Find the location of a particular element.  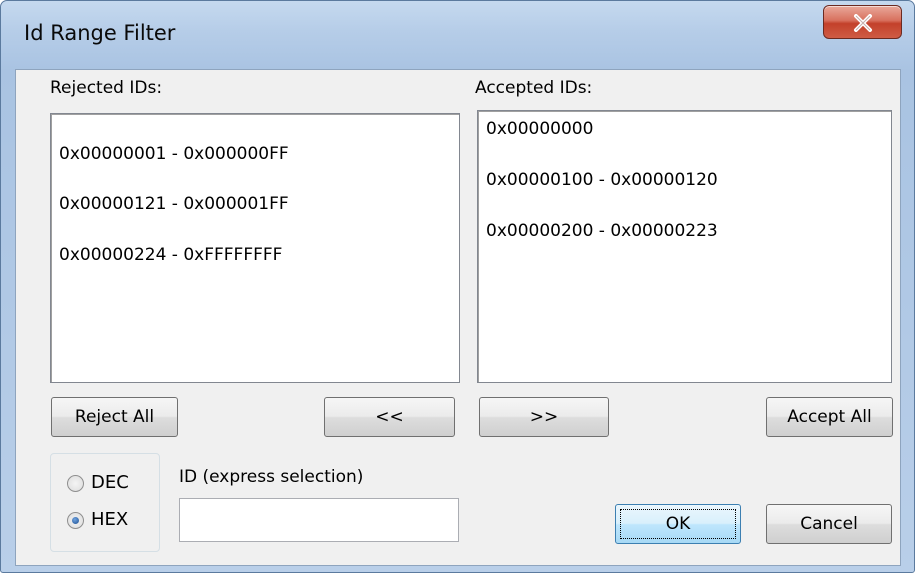

hex-radio is located at coordinates (75, 520).